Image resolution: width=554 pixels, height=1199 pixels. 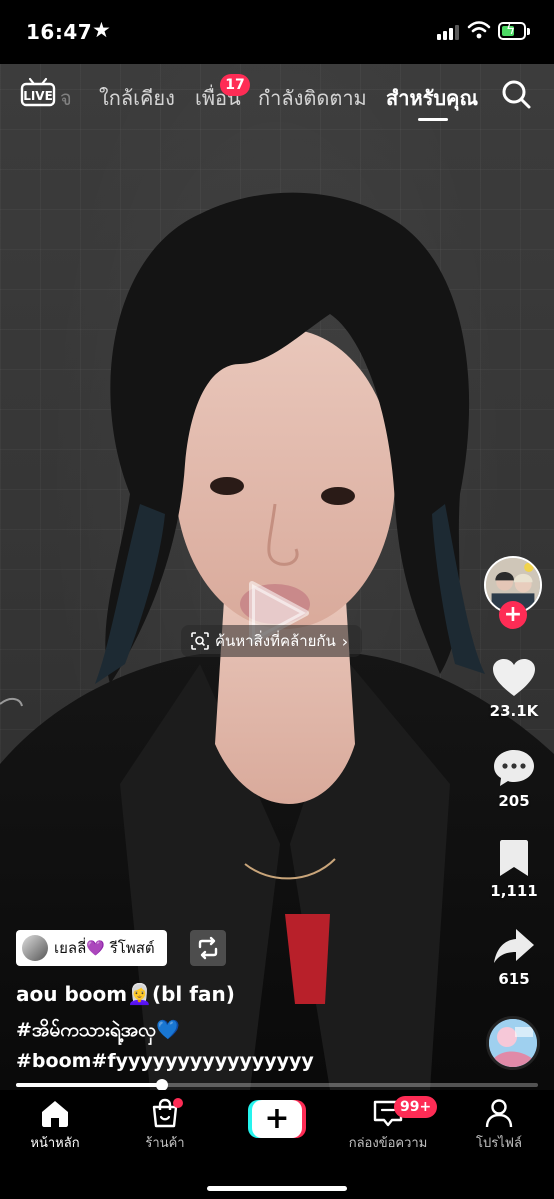 What do you see at coordinates (513, 615) in the screenshot?
I see `follow-plus-button: +` at bounding box center [513, 615].